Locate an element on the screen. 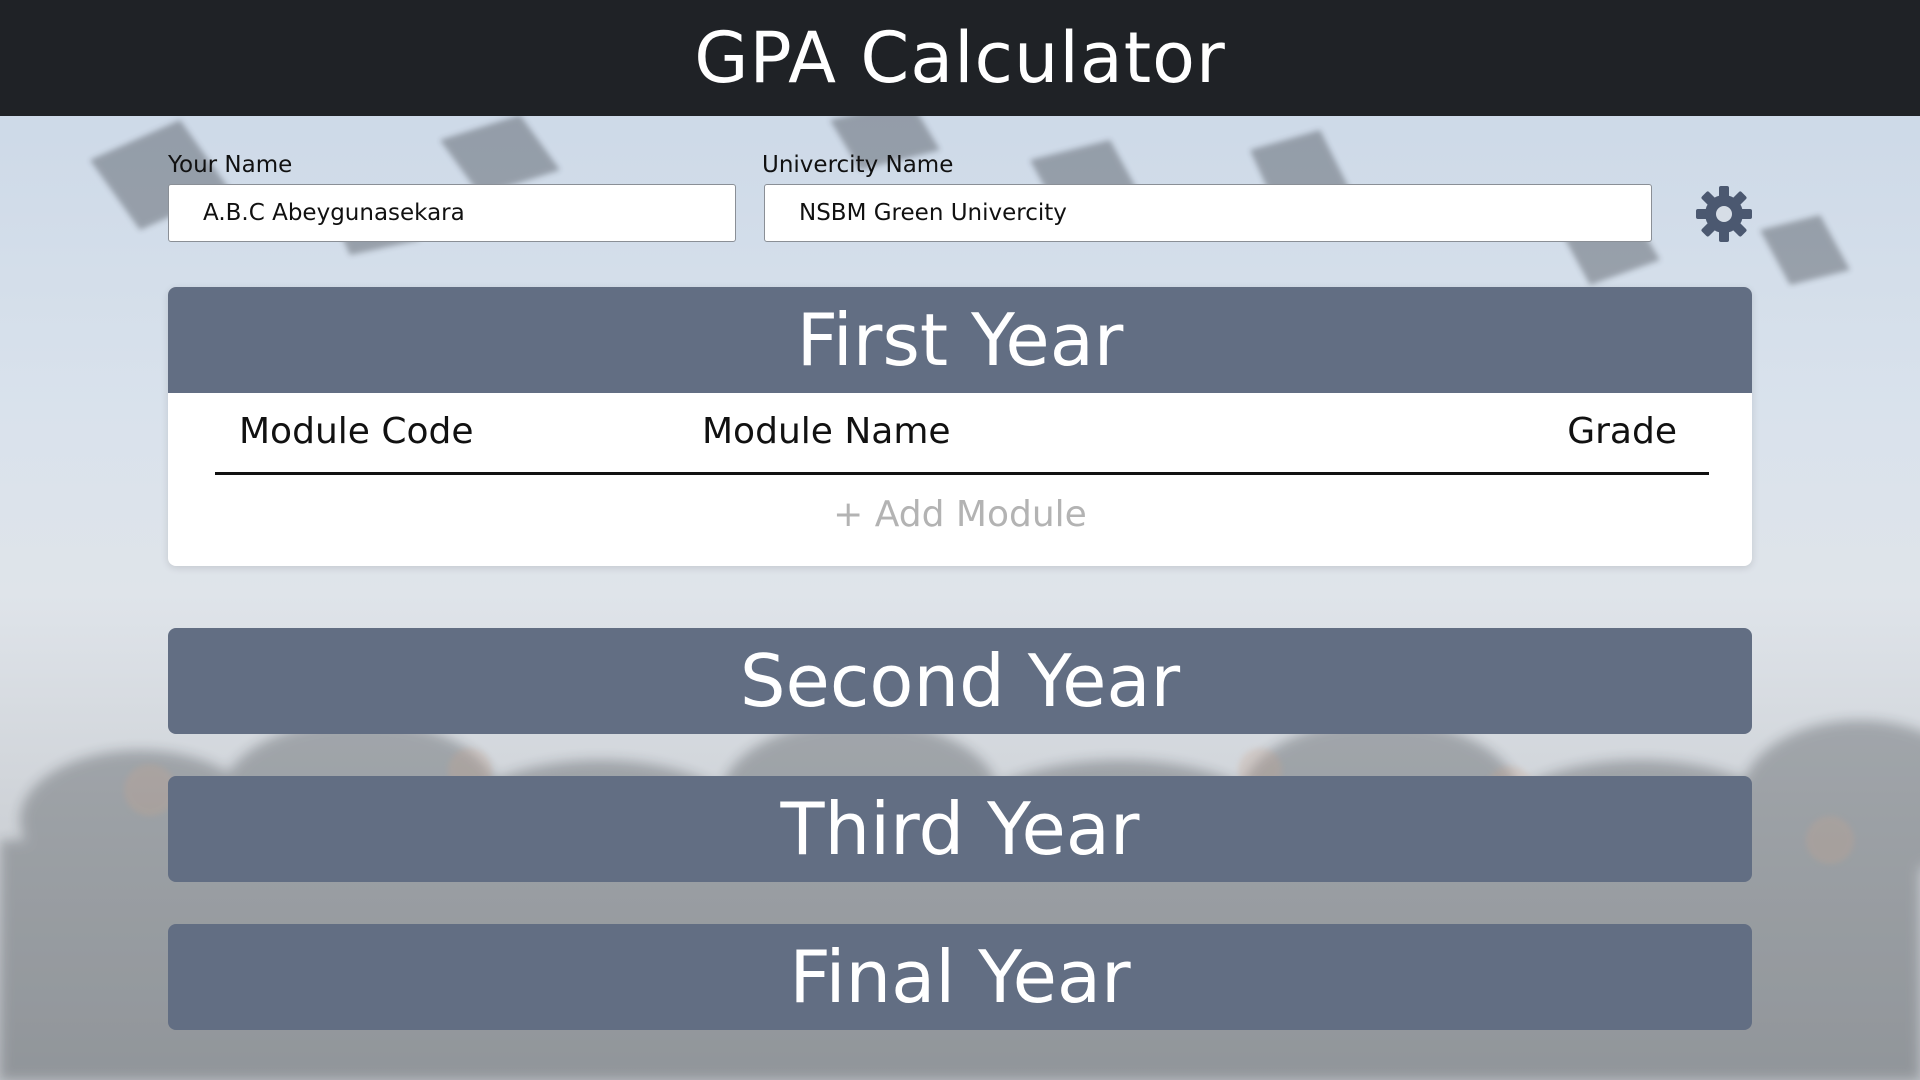 The height and width of the screenshot is (1080, 1920). your-name-label: Your Name is located at coordinates (230, 165).